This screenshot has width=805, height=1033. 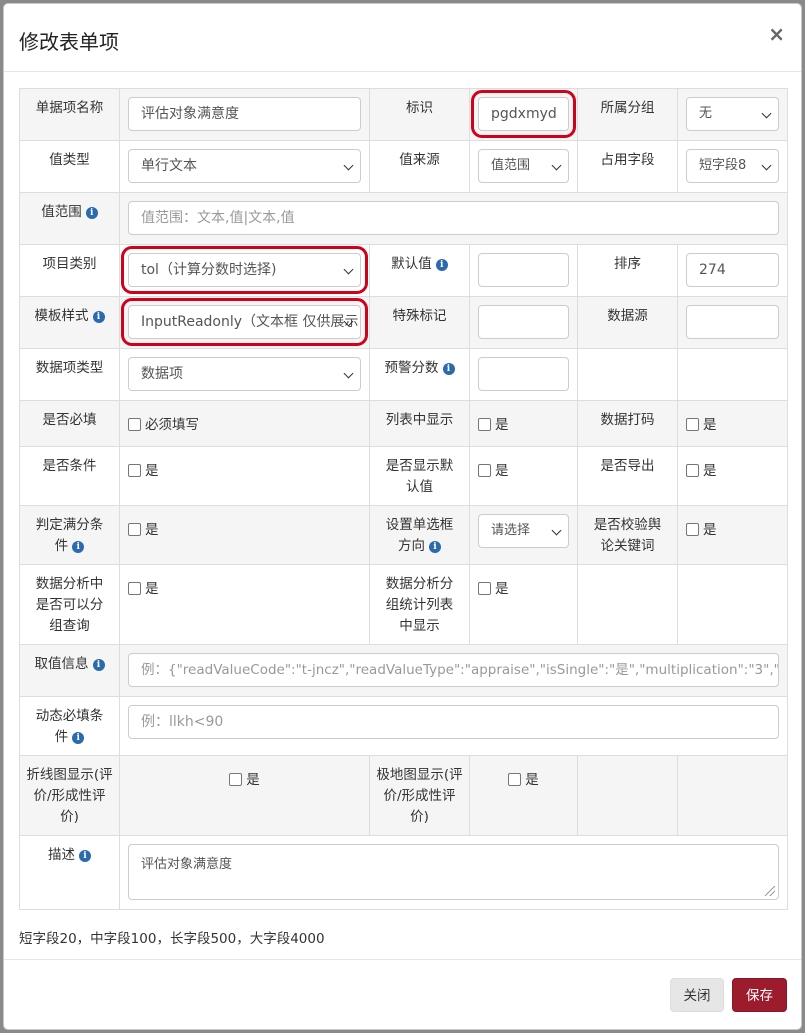 I want to click on description-textarea: 评估对象满意度, so click(x=453, y=872).